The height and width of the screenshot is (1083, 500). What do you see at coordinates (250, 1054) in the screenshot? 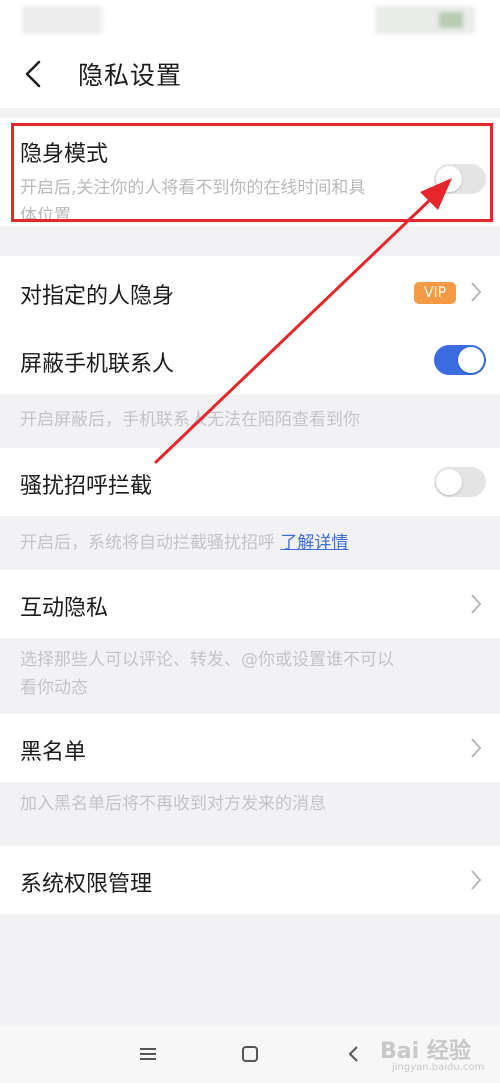
I see `home-icon` at bounding box center [250, 1054].